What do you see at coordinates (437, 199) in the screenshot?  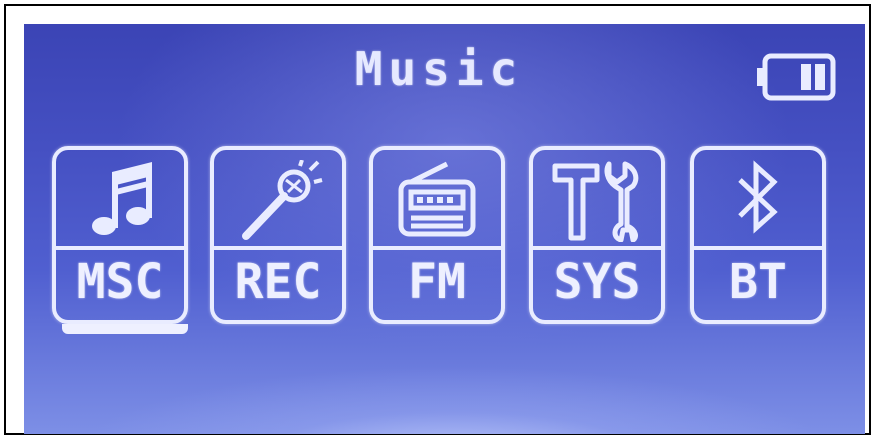 I see `radio-icon` at bounding box center [437, 199].